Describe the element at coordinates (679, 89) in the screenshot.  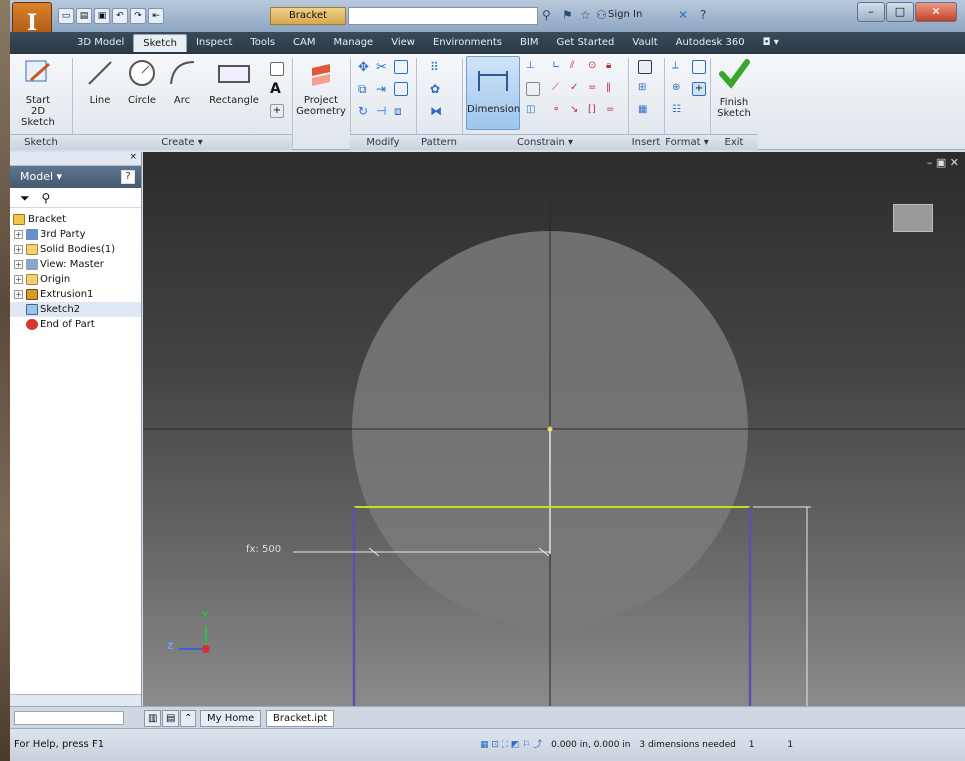
I see `center-point-icon: ⊕` at that location.